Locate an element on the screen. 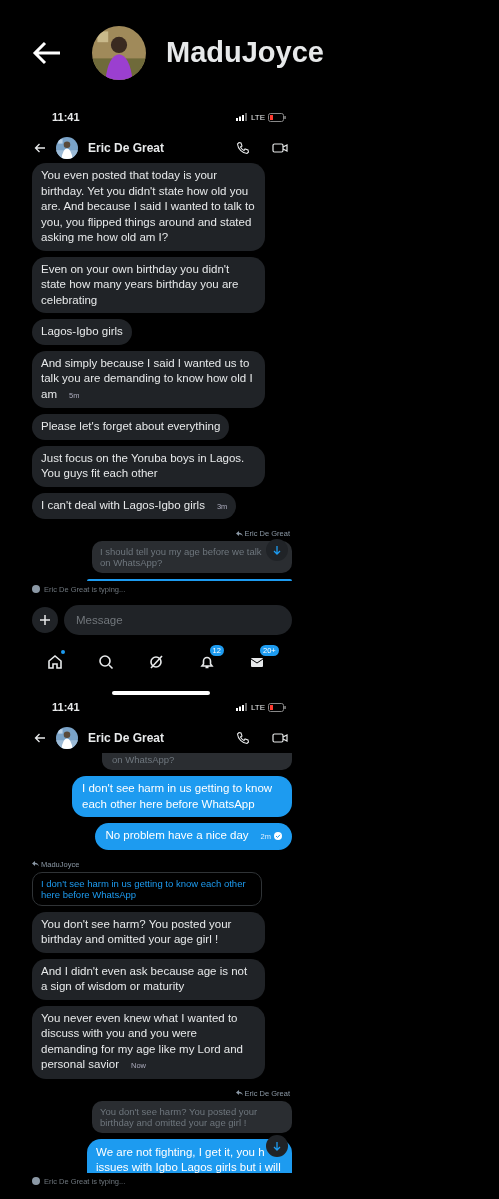  received-message: Even on your own birthday you didn't state how many years birthday you are celebrating is located at coordinates (148, 284).